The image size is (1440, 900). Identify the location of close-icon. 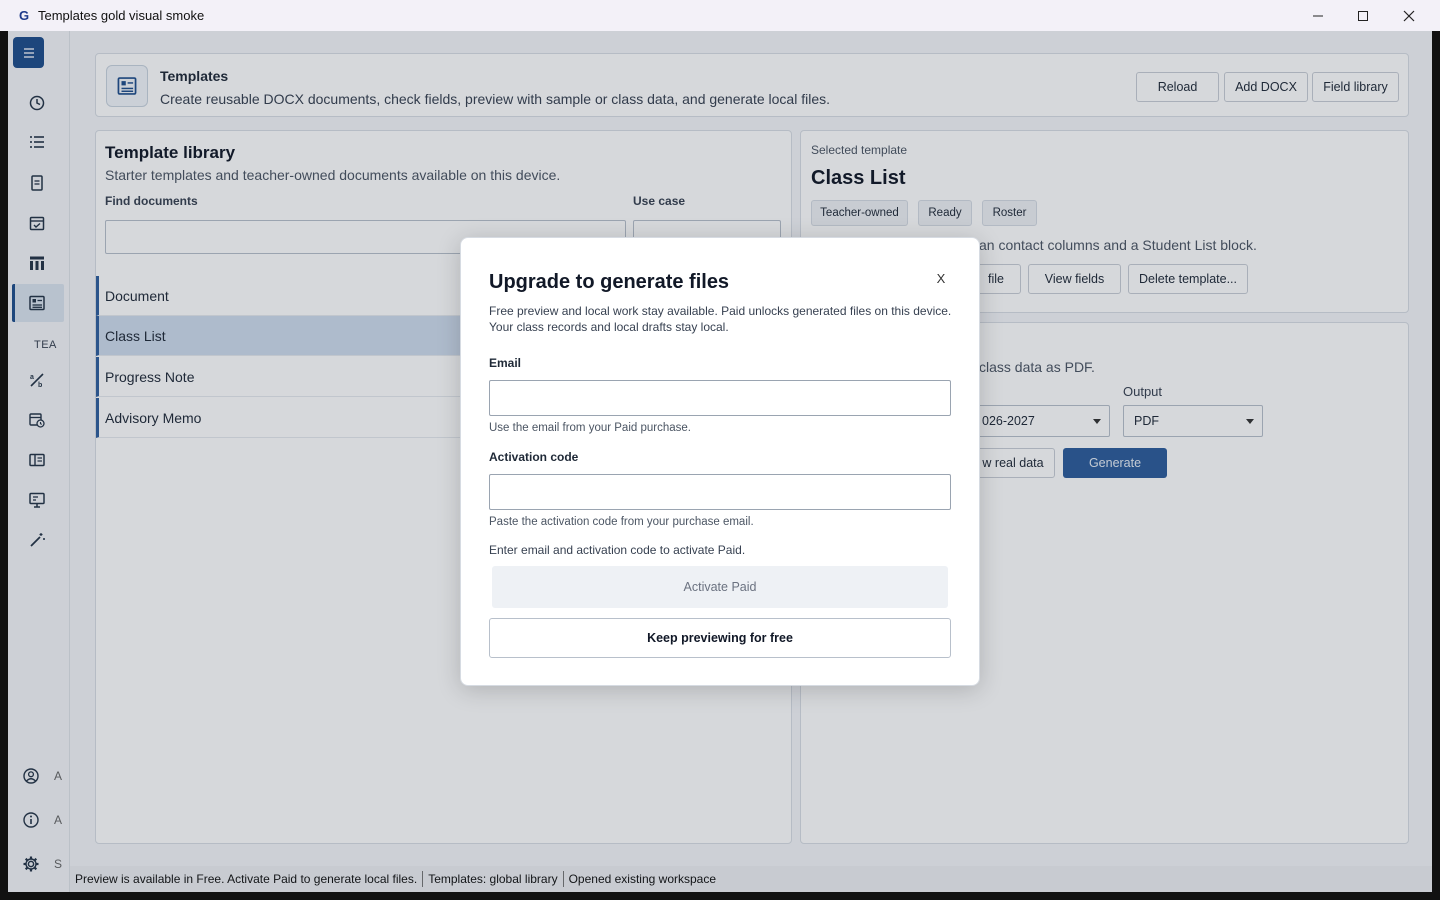
(1409, 15).